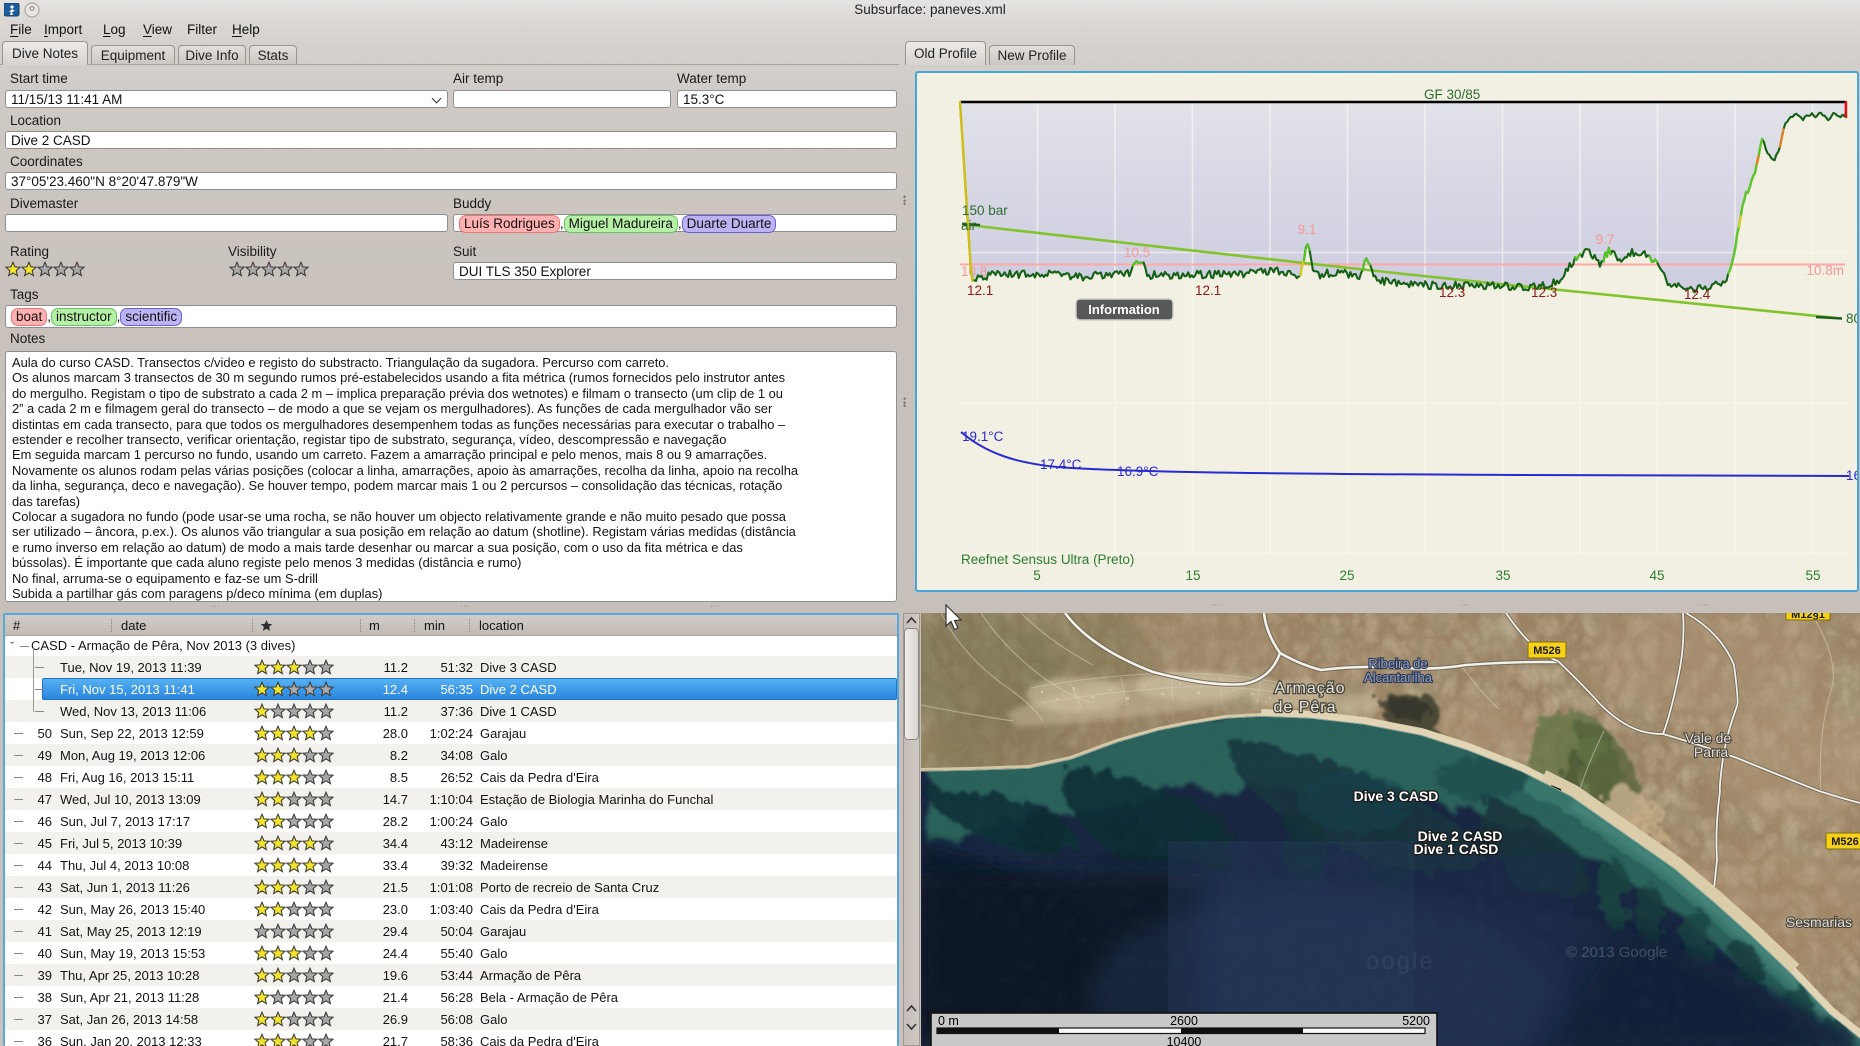 This screenshot has width=1860, height=1046. I want to click on svg-text: 45, so click(1656, 575).